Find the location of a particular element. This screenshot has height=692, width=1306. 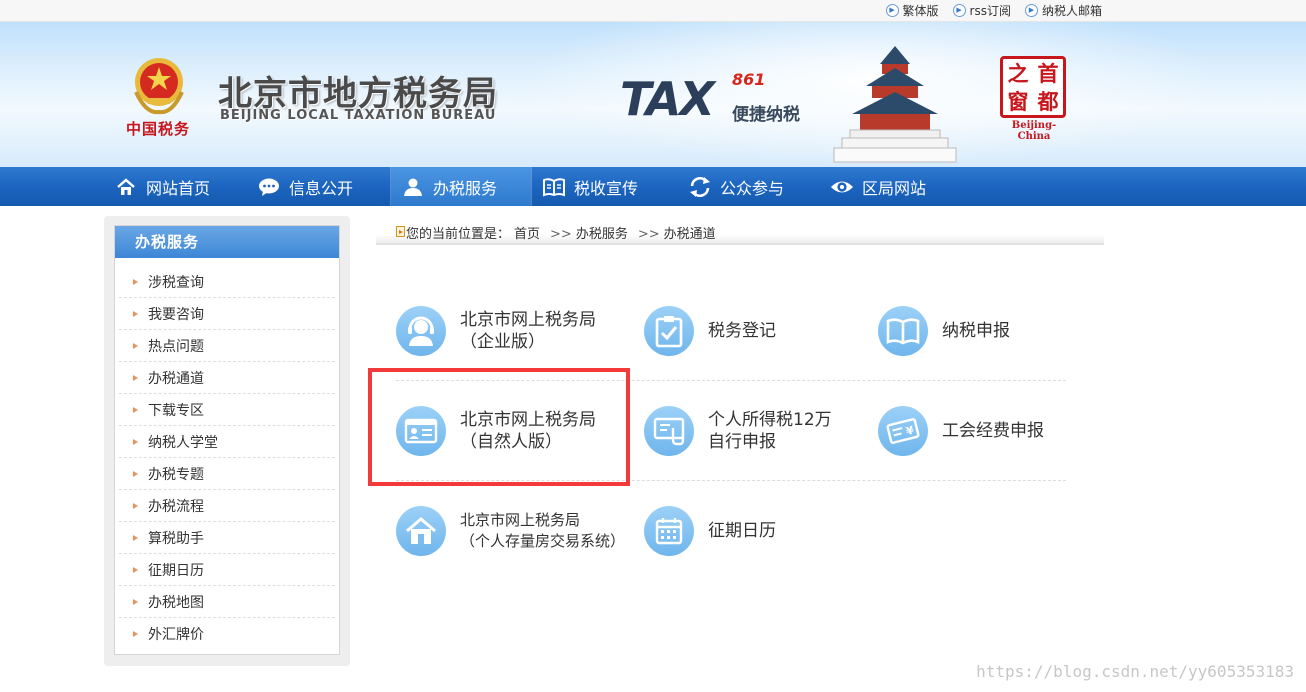

sidebar-item-label: 办税通道 is located at coordinates (176, 378).